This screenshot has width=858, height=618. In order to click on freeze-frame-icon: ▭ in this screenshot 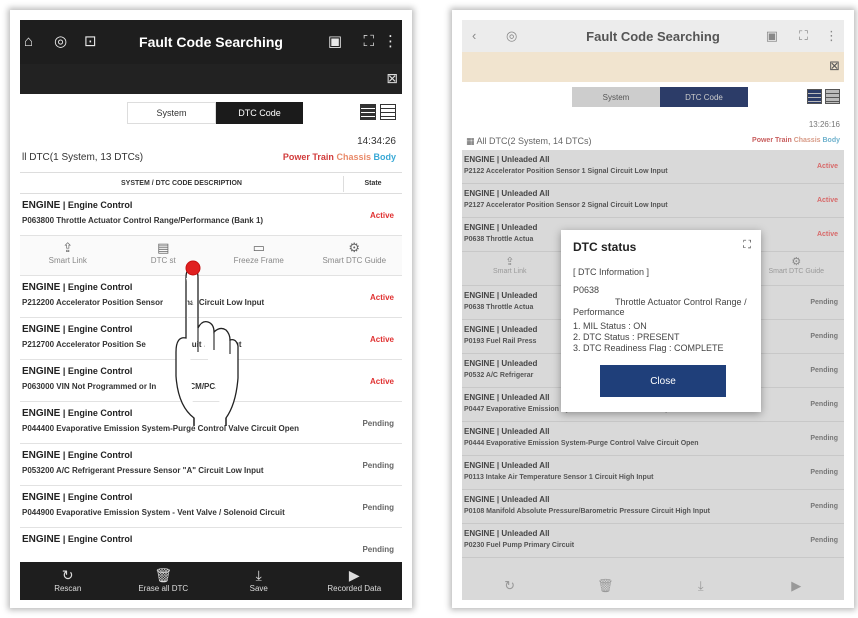, I will do `click(258, 247)`.